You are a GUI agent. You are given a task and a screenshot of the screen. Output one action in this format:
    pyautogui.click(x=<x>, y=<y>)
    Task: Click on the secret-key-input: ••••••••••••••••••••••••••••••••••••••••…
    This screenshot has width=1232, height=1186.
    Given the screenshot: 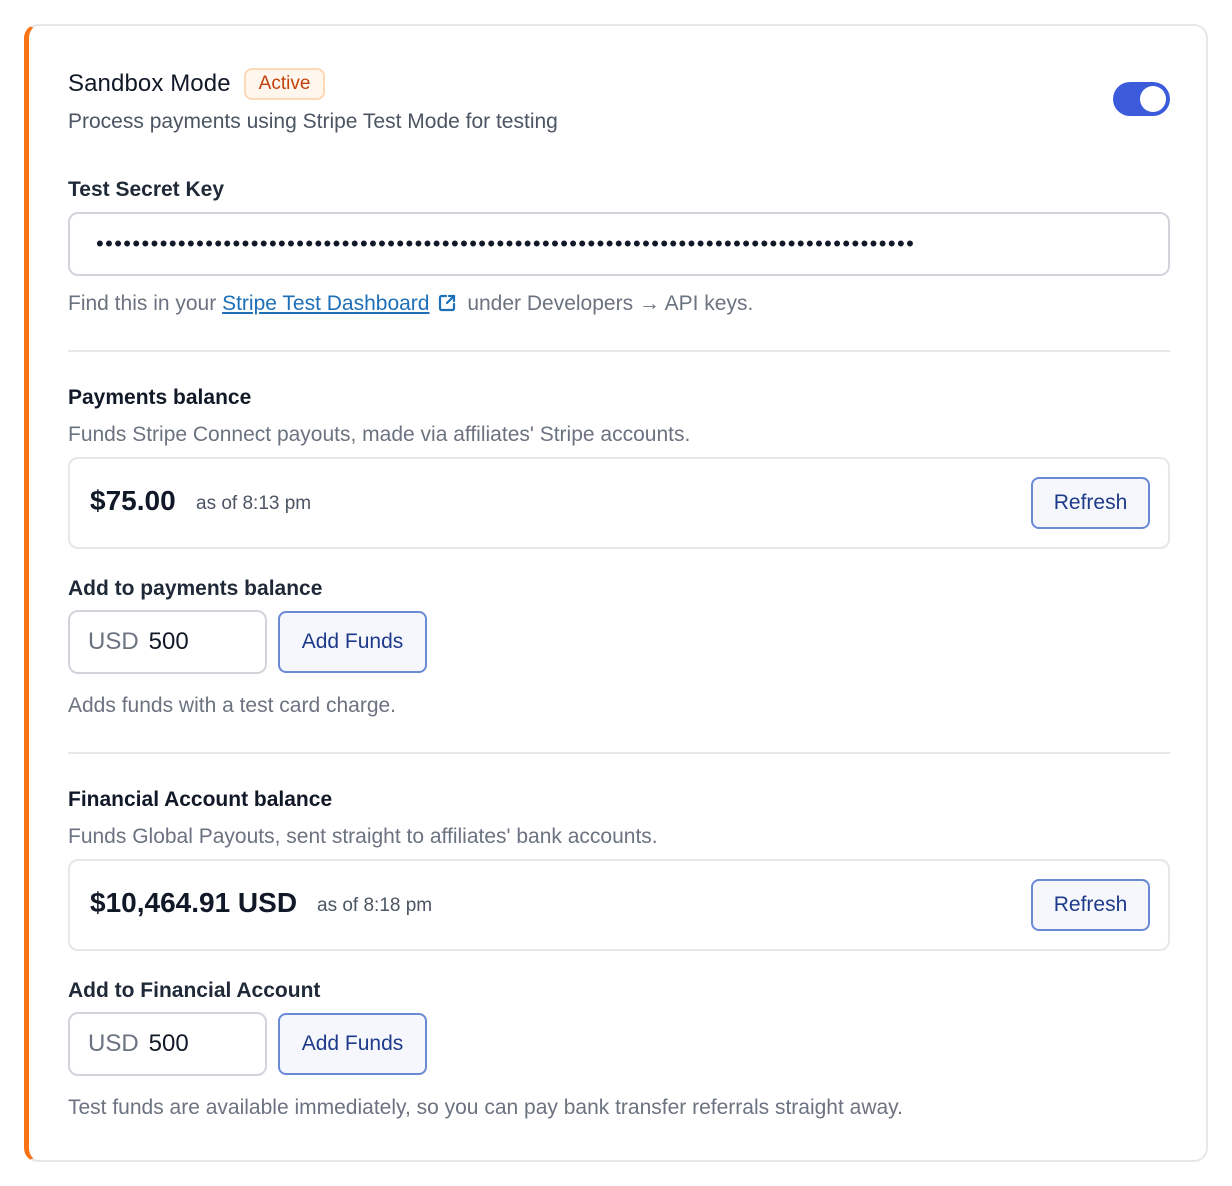 What is the action you would take?
    pyautogui.click(x=619, y=244)
    